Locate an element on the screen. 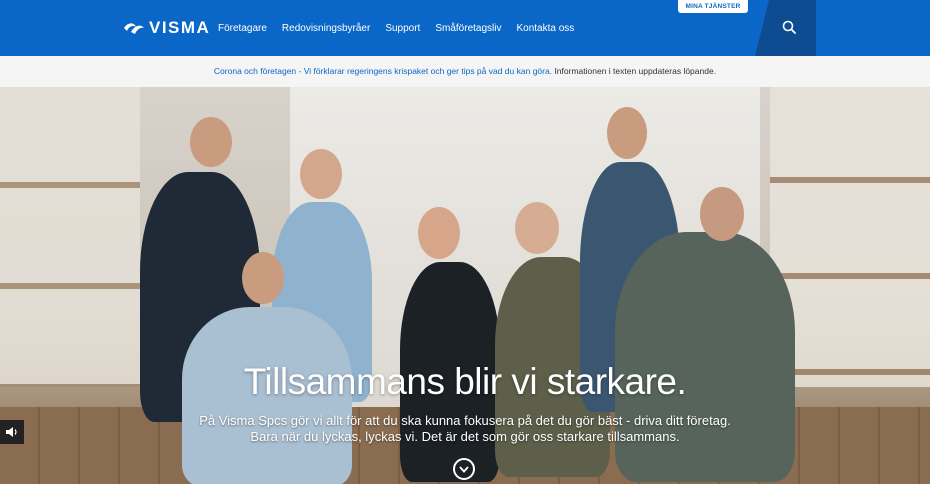 The width and height of the screenshot is (930, 484). audio-toggle-button is located at coordinates (12, 432).